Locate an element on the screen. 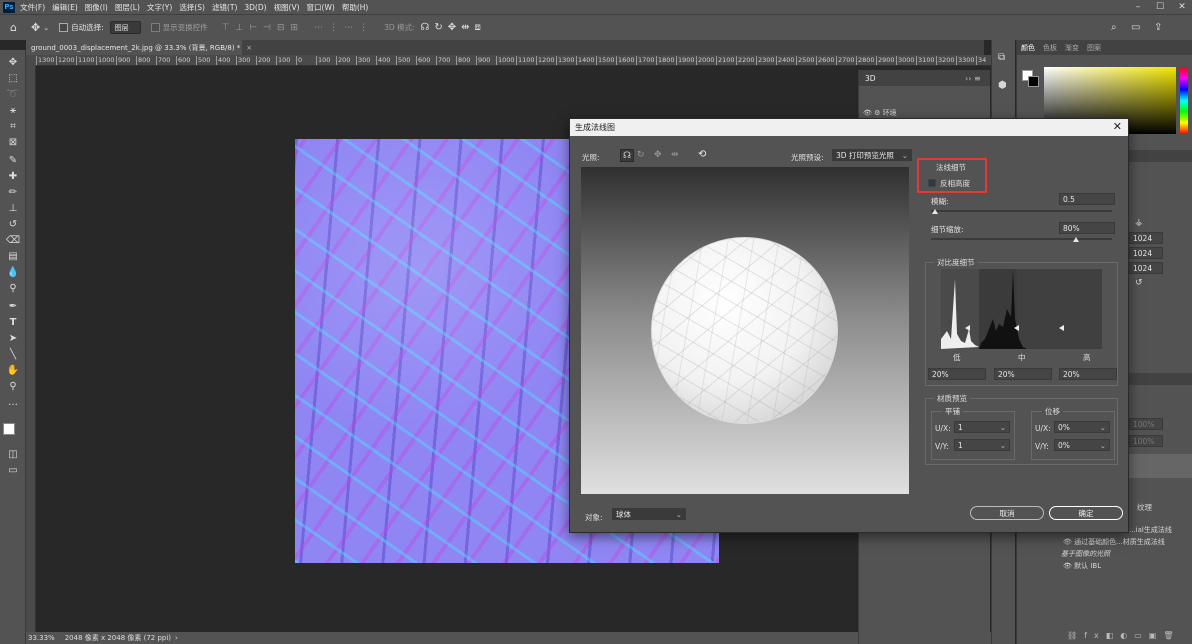 This screenshot has height=644, width=1192. menu-filter: 滤镜(T) is located at coordinates (224, 7).